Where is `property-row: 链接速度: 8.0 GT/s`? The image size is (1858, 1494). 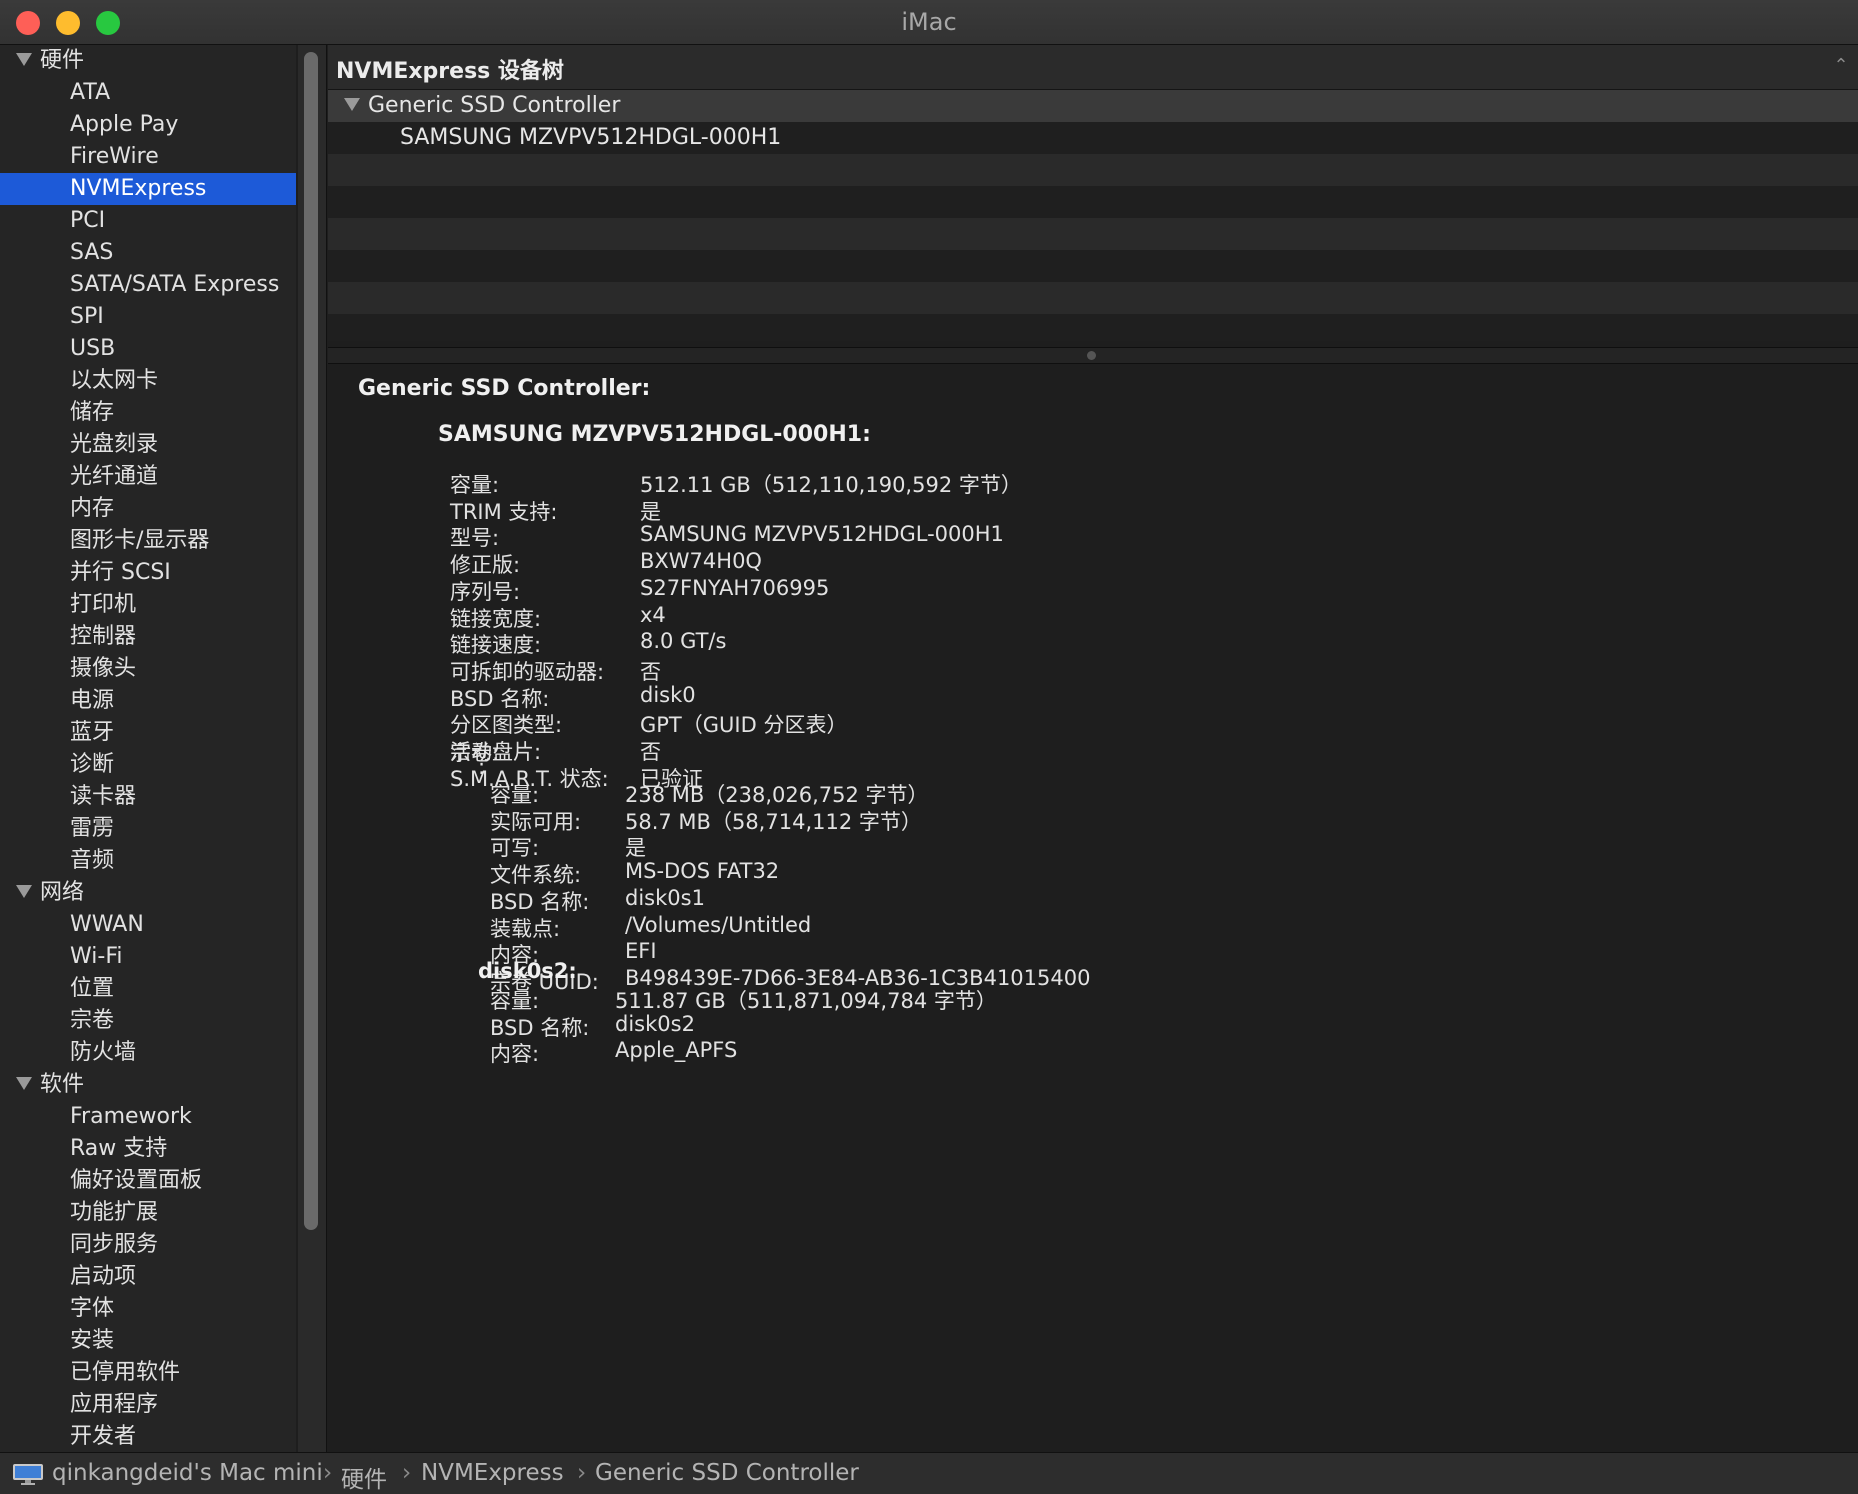
property-row: 链接速度: 8.0 GT/s is located at coordinates (1050, 643).